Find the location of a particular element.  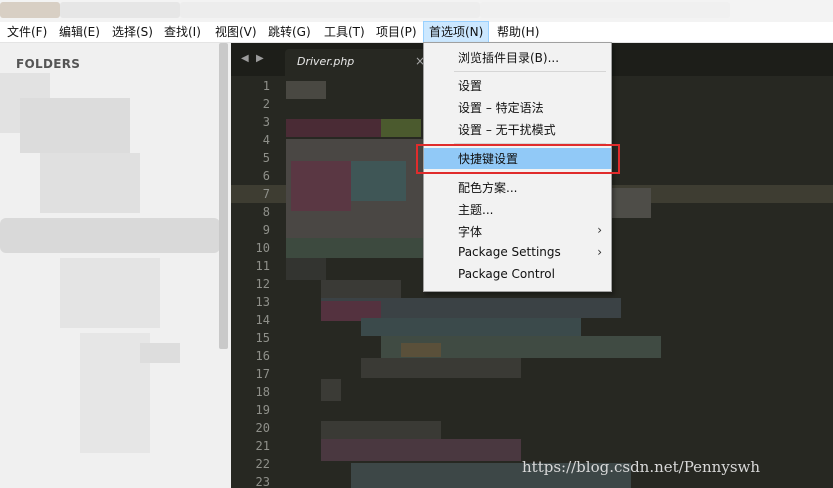

menu-project: 项目(P) is located at coordinates (396, 32).